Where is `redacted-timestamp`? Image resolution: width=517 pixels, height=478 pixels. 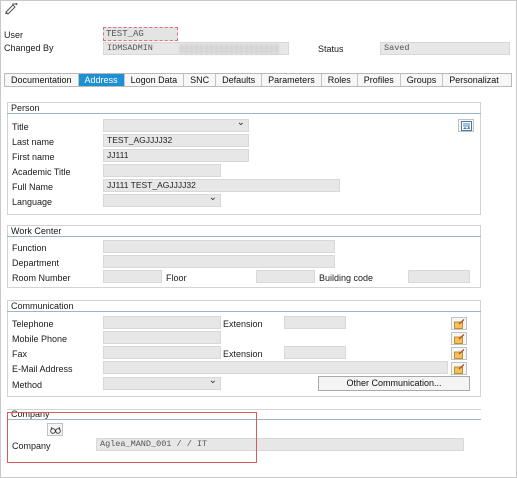 redacted-timestamp is located at coordinates (230, 49).